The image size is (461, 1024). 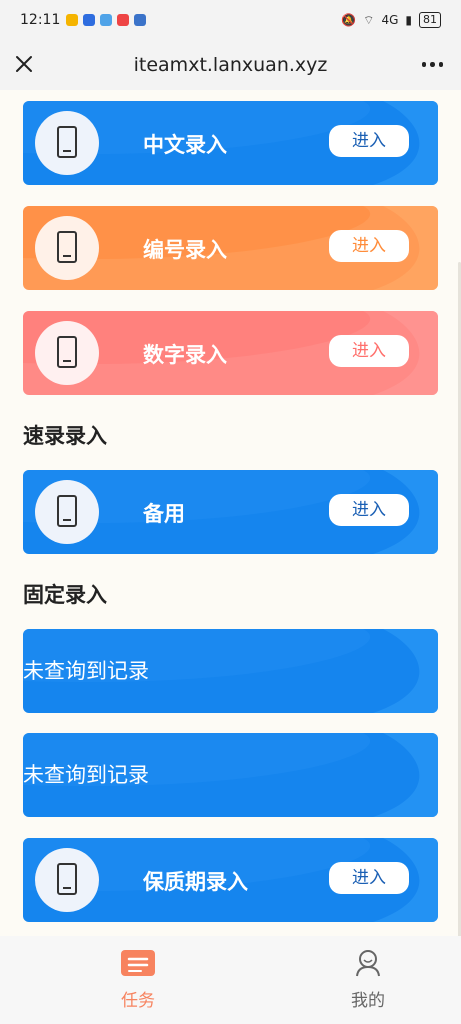 What do you see at coordinates (195, 882) in the screenshot?
I see `card-label: 保质期录入` at bounding box center [195, 882].